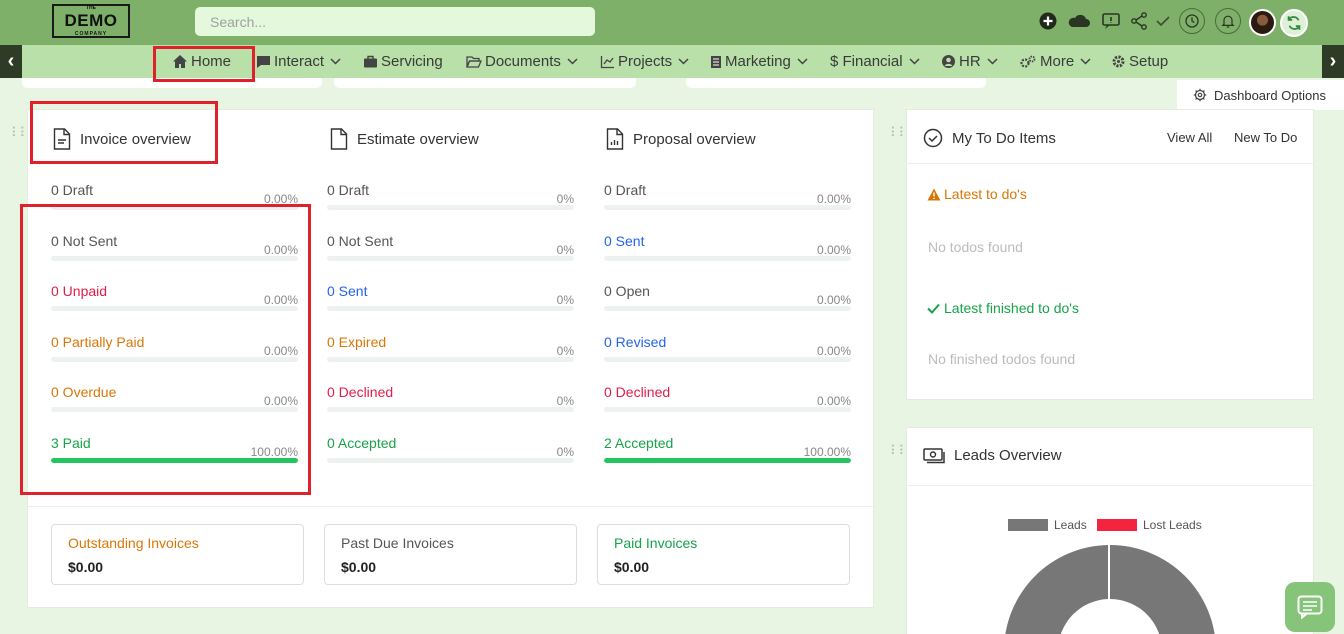  Describe the element at coordinates (11, 61) in the screenshot. I see `nav-scroll-left-icon: ‹` at that location.